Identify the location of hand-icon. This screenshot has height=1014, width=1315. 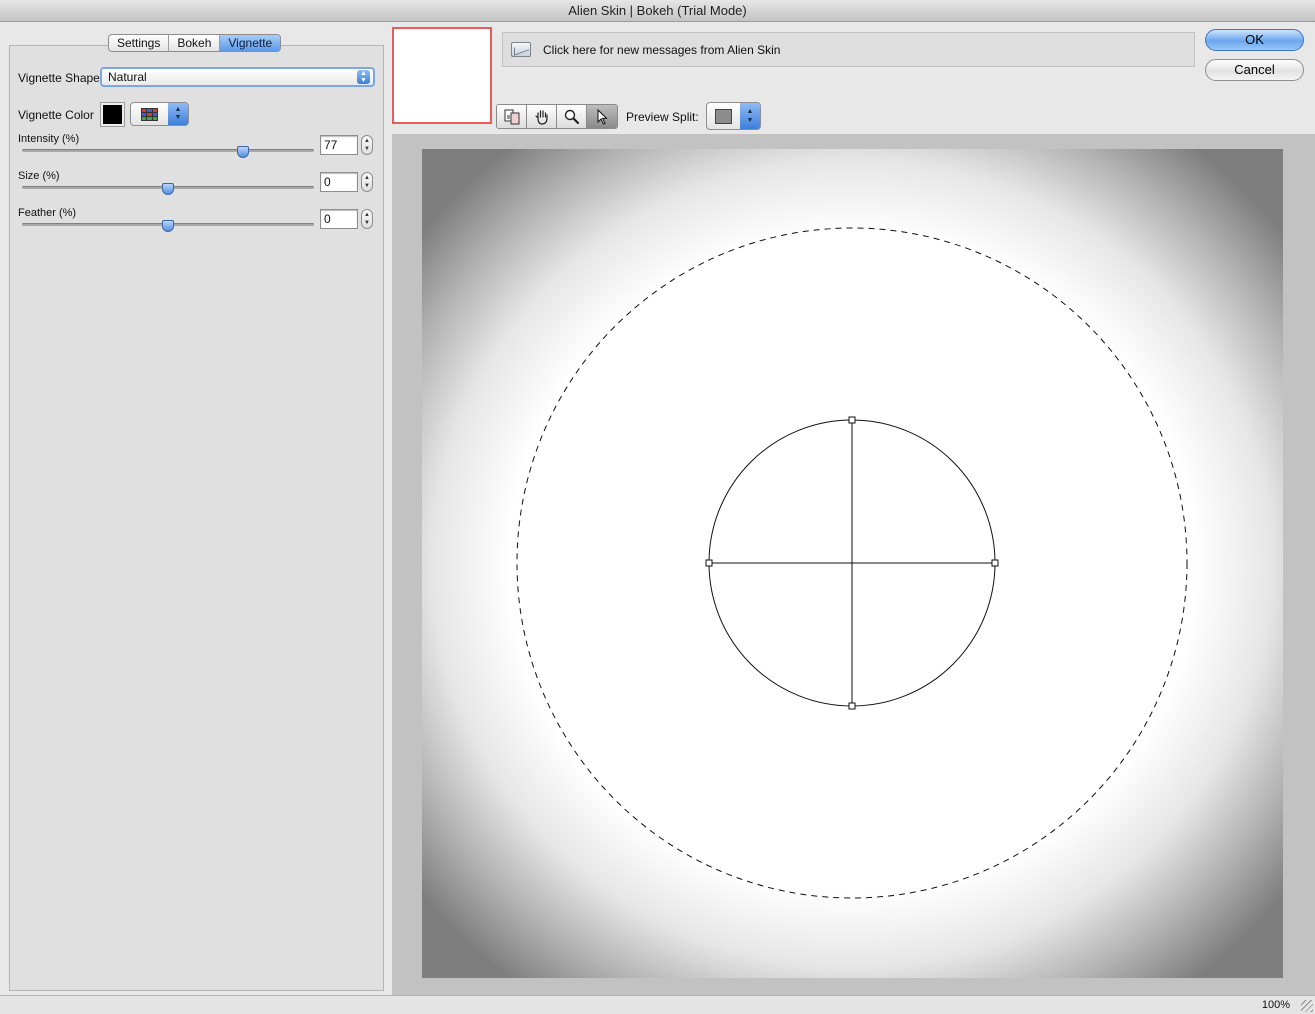
(542, 116).